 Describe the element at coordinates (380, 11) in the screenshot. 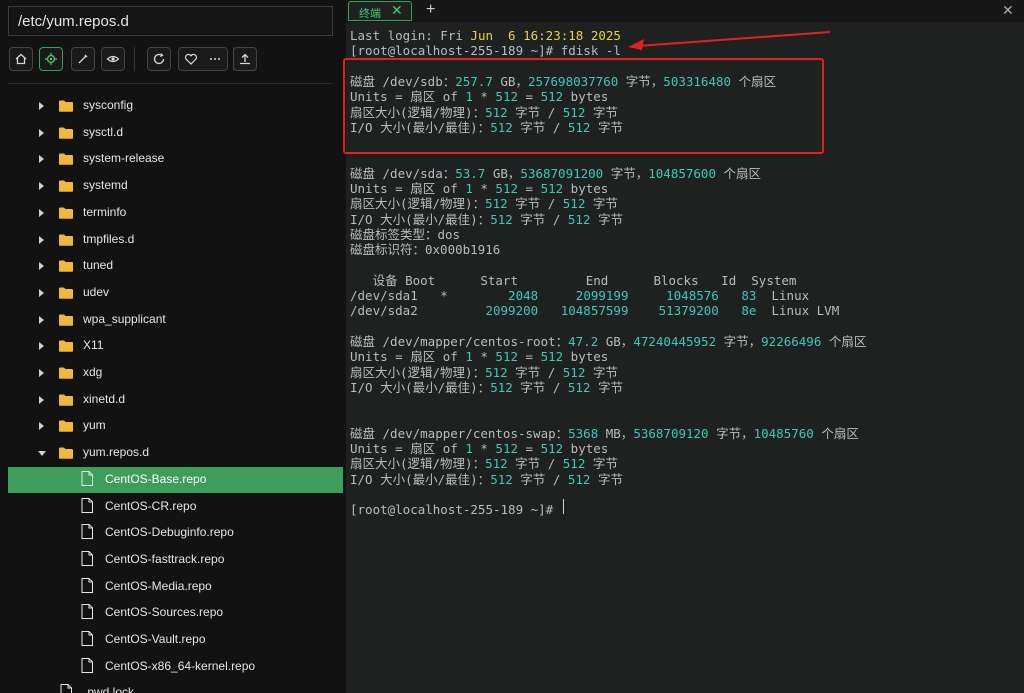

I see `tab-terminal: 终端 ✕` at that location.